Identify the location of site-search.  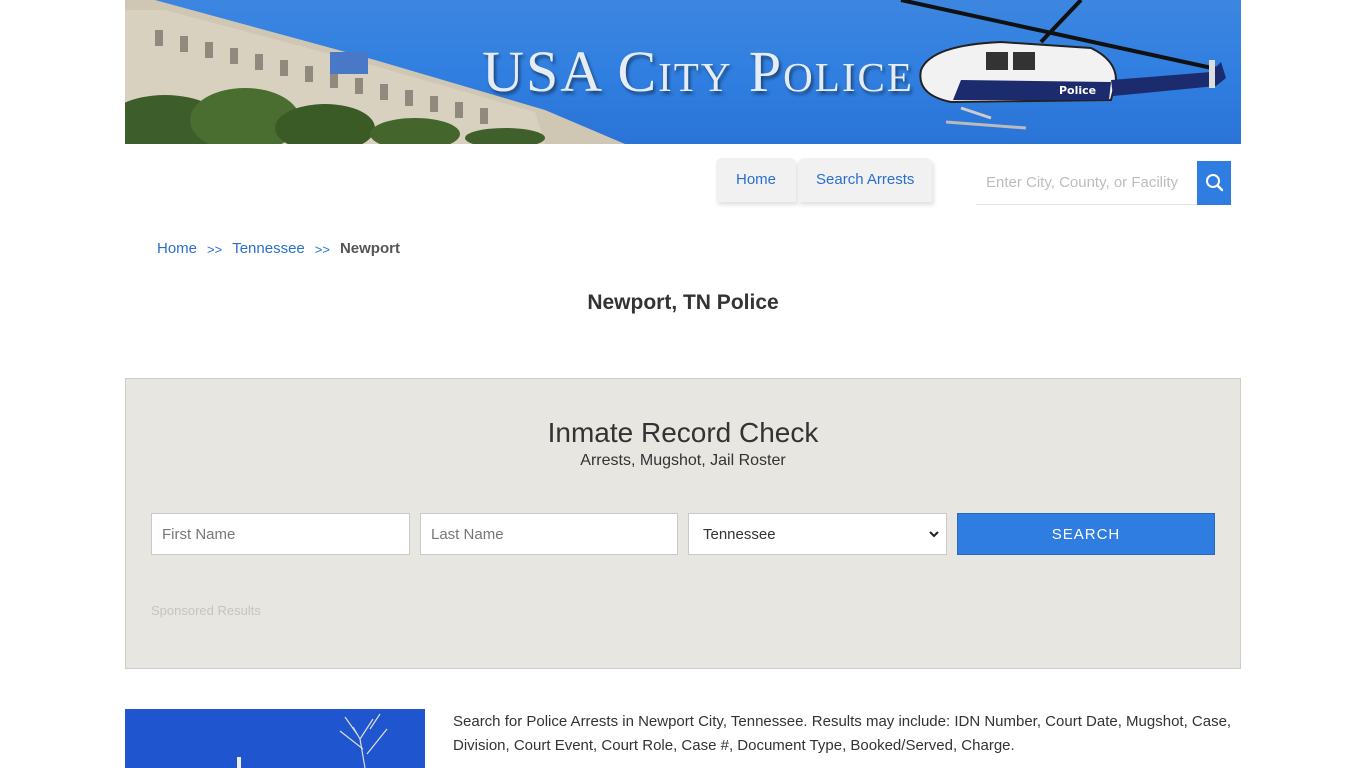
(1103, 183).